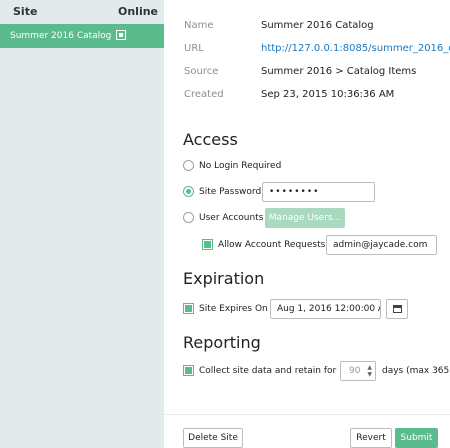  Describe the element at coordinates (230, 192) in the screenshot. I see `site-password-label: Site Password` at that location.